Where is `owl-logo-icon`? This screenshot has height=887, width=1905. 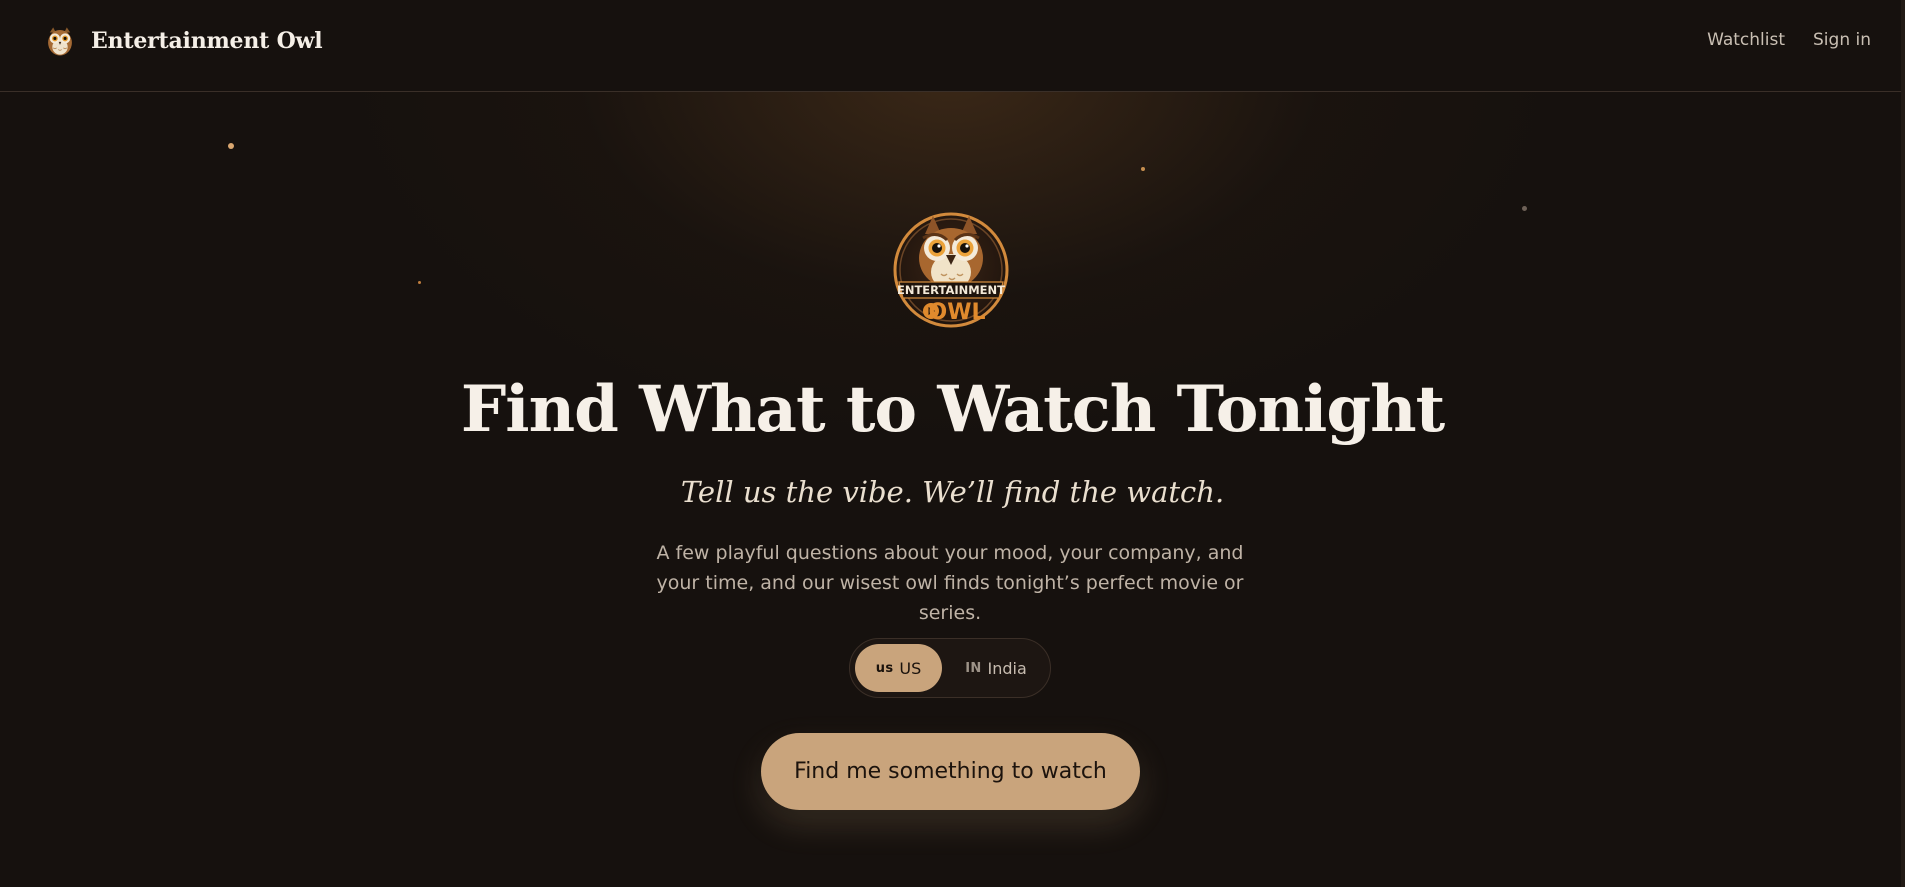 owl-logo-icon is located at coordinates (60, 41).